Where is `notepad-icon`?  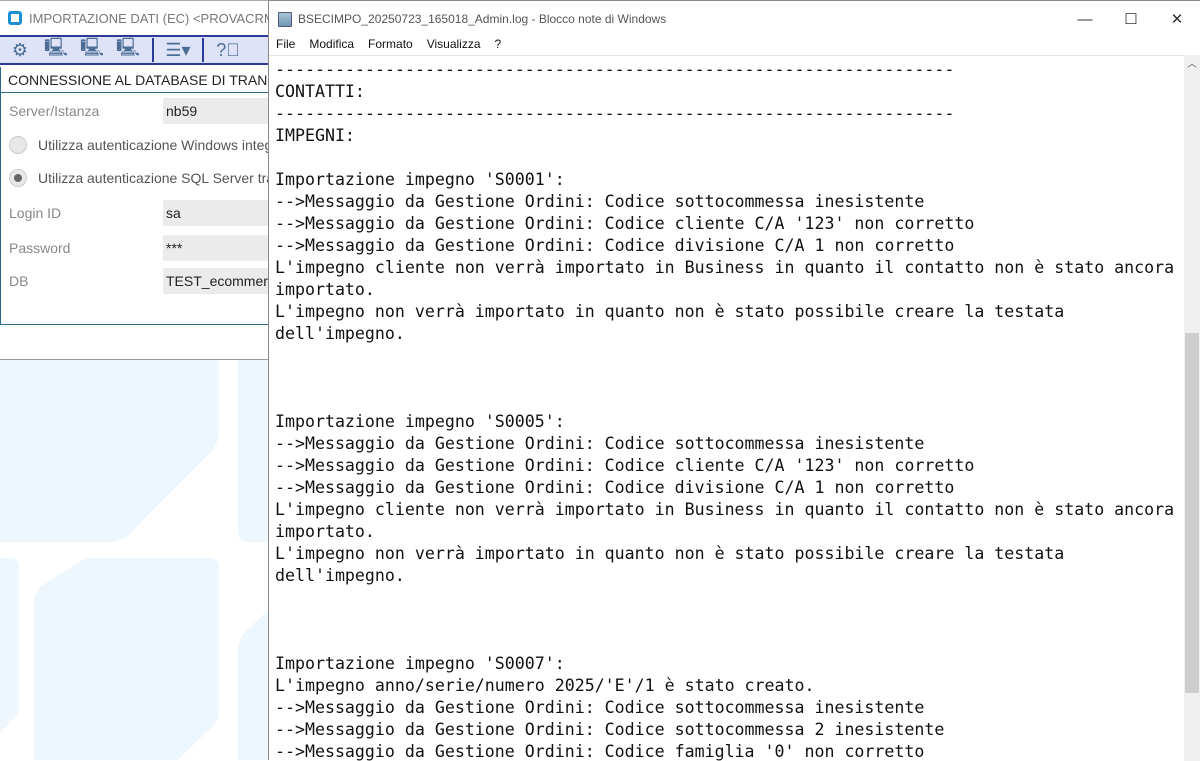 notepad-icon is located at coordinates (285, 19).